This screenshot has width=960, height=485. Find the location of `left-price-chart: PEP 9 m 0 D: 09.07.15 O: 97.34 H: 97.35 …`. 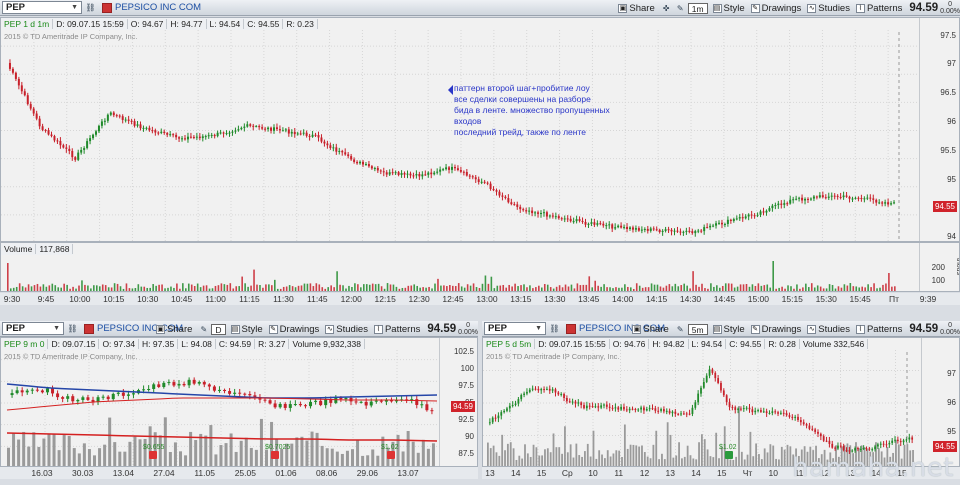

left-price-chart: PEP 9 m 0 D: 09.07.15 O: 97.34 H: 97.35 … is located at coordinates (239, 402).